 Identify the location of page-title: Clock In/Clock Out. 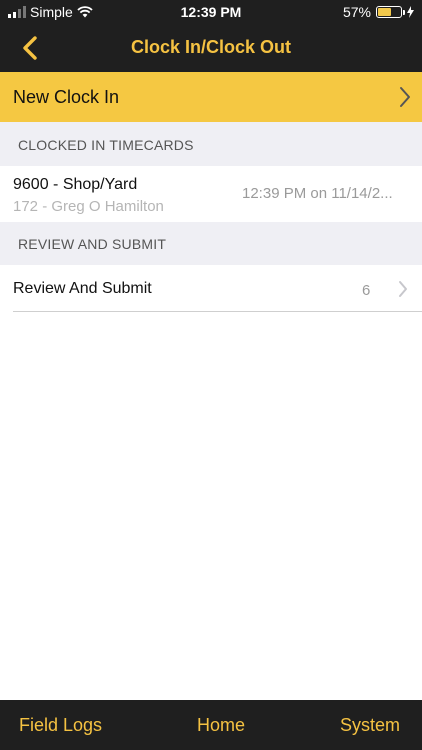
(211, 47).